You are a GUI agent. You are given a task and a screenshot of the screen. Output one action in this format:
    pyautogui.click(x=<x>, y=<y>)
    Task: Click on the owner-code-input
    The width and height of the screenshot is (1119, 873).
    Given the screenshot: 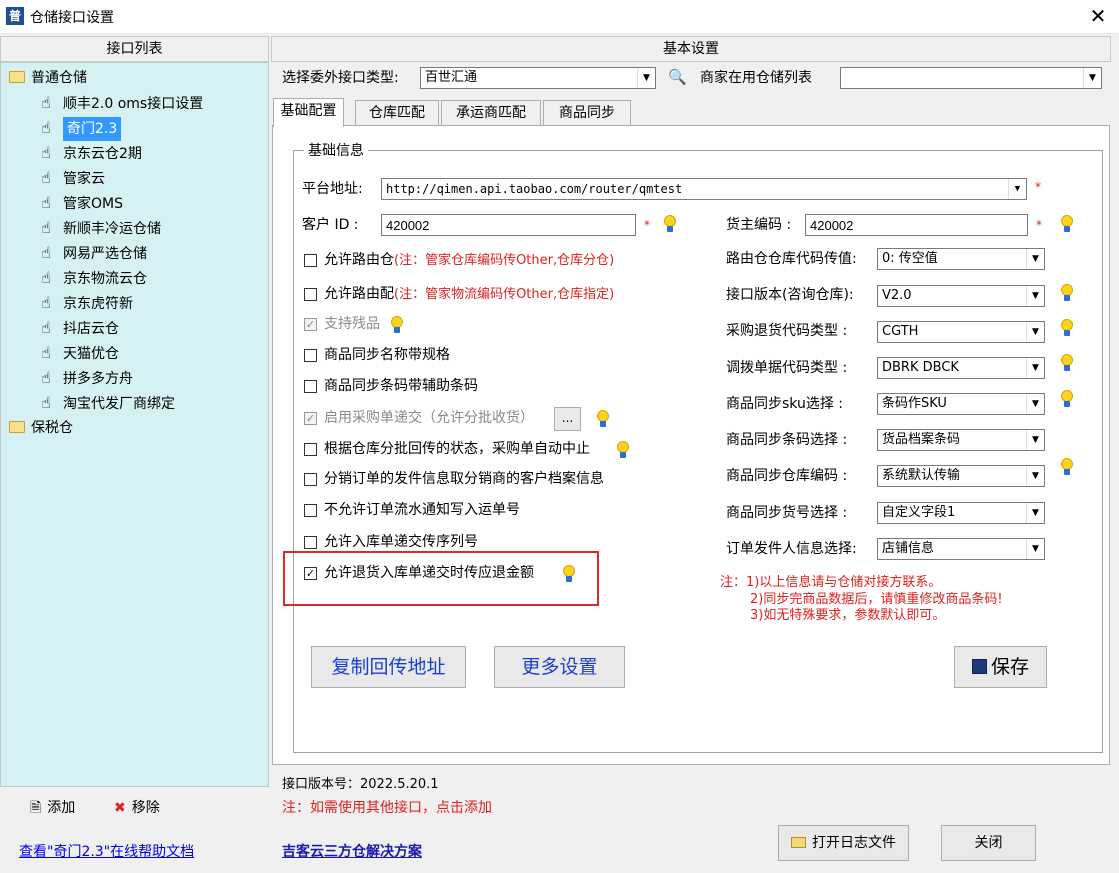 What is the action you would take?
    pyautogui.click(x=916, y=225)
    